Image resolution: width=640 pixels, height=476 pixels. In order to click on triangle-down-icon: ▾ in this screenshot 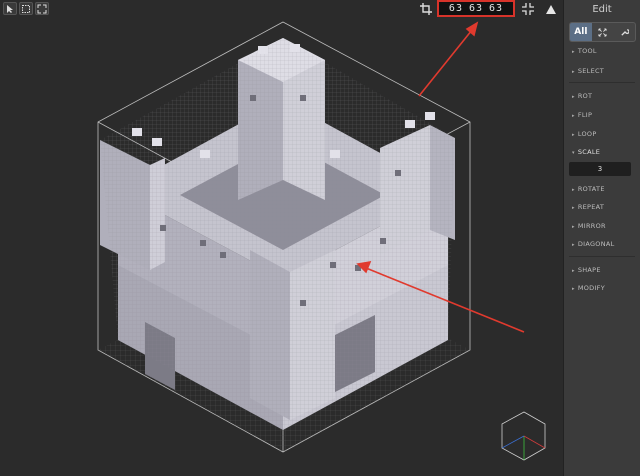, I will do `click(573, 153)`.